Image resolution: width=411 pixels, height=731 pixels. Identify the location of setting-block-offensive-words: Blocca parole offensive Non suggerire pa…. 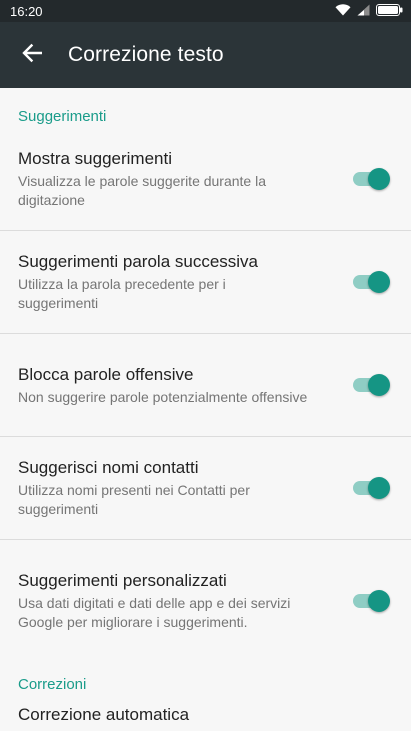
(205, 385).